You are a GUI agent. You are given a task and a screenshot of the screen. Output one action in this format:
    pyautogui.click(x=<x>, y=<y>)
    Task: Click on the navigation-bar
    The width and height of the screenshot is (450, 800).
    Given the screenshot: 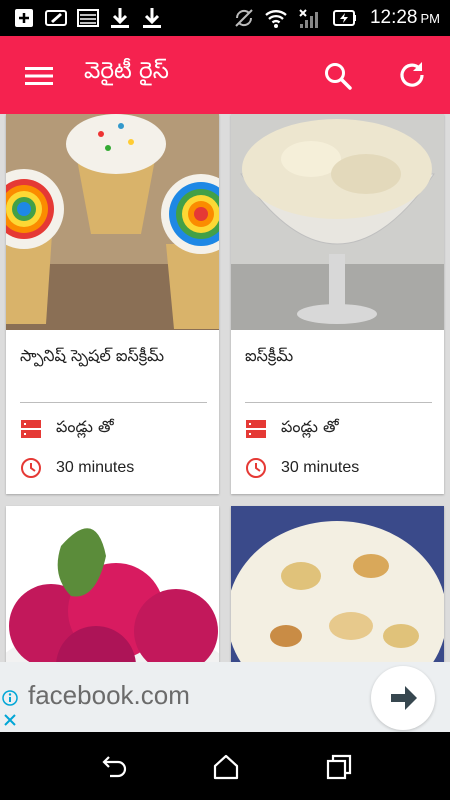 What is the action you would take?
    pyautogui.click(x=225, y=766)
    